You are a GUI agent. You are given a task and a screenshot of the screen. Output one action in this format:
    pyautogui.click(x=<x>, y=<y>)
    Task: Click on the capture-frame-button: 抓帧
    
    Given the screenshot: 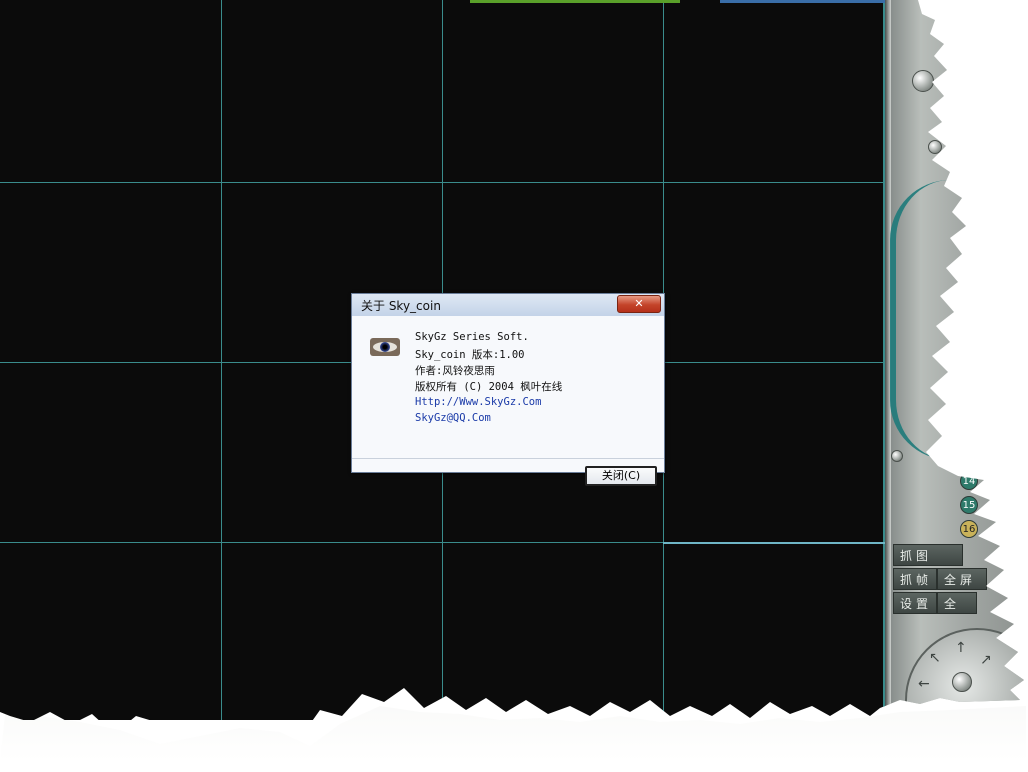 What is the action you would take?
    pyautogui.click(x=915, y=579)
    